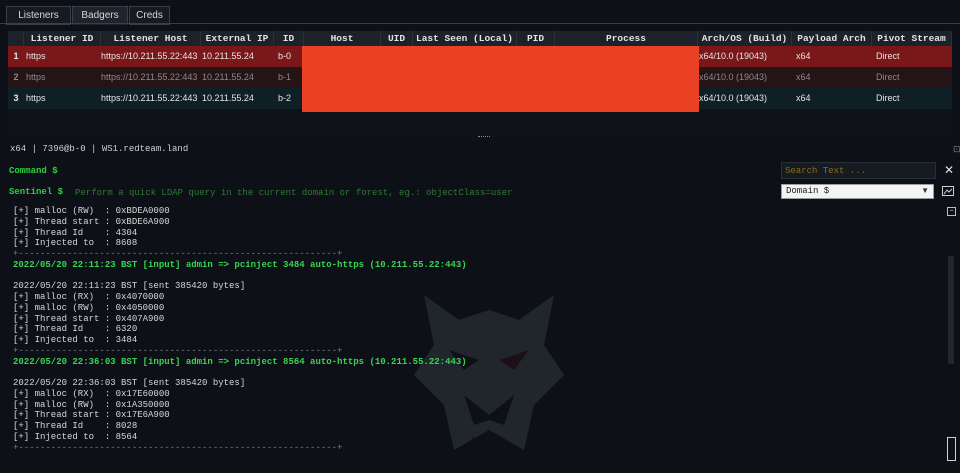 The height and width of the screenshot is (473, 960). What do you see at coordinates (285, 77) in the screenshot?
I see `cell-id: b-1` at bounding box center [285, 77].